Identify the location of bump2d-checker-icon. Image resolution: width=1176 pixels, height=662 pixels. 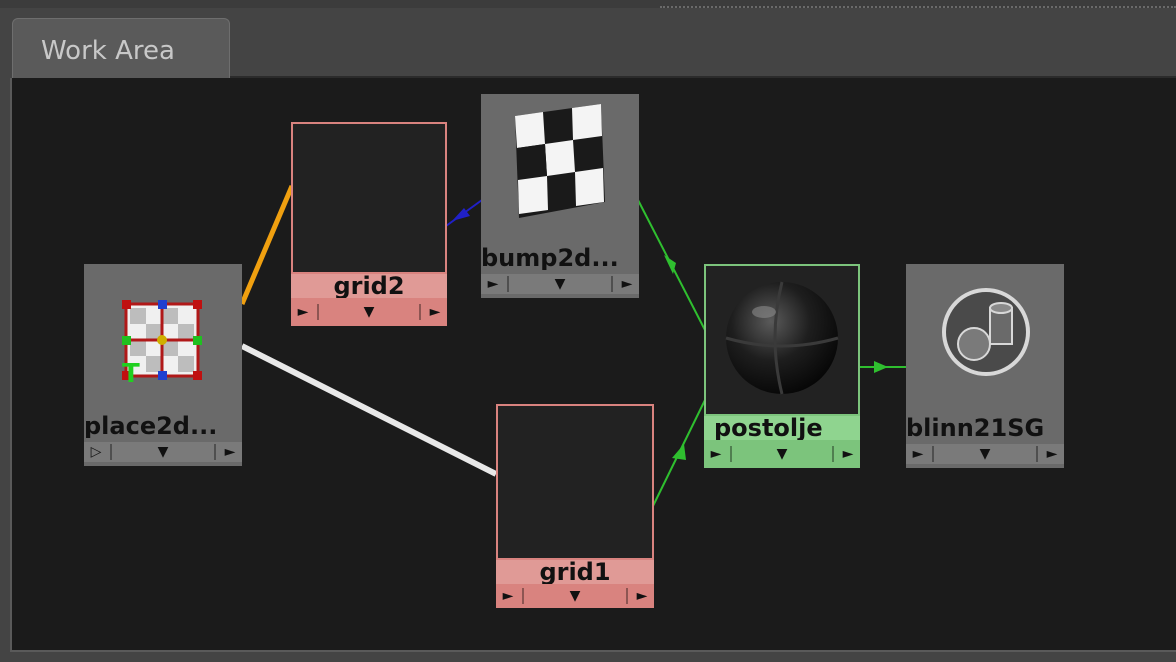
(560, 161).